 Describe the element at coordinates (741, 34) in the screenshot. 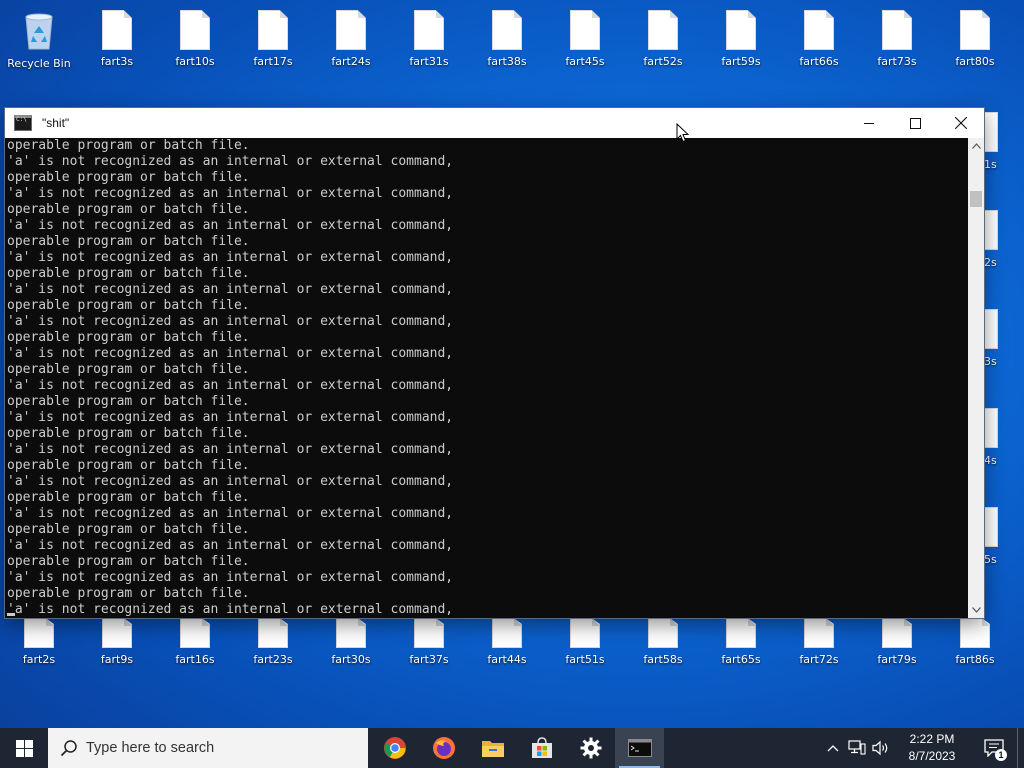

I see `desktop-icon-file: fart59s` at that location.